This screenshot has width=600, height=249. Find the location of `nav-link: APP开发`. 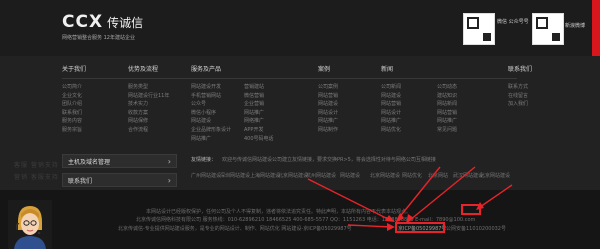

nav-link: APP开发 is located at coordinates (253, 129).